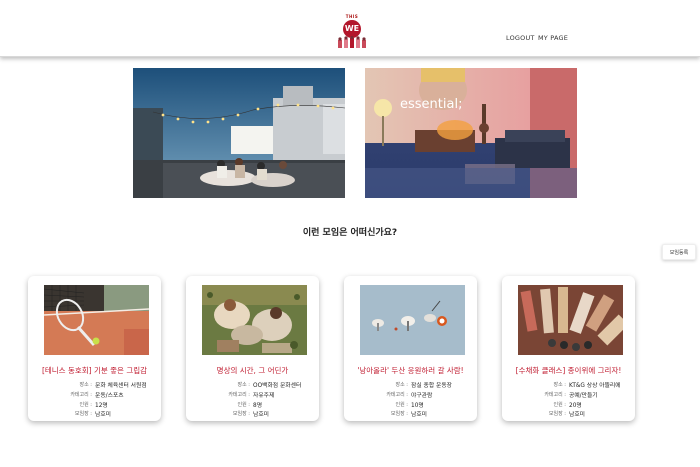 Image resolution: width=700 pixels, height=467 pixels. Describe the element at coordinates (350, 233) in the screenshot. I see `section-title: 이런 모임은 어떠신가요?` at that location.